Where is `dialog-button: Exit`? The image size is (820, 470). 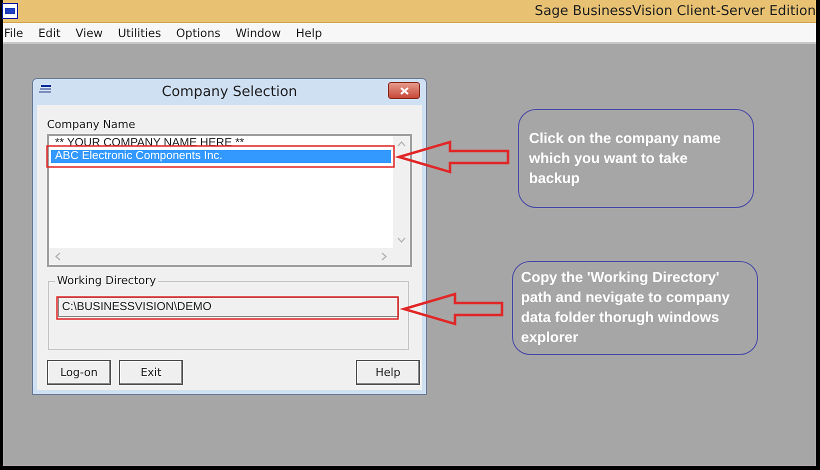 dialog-button: Exit is located at coordinates (151, 372).